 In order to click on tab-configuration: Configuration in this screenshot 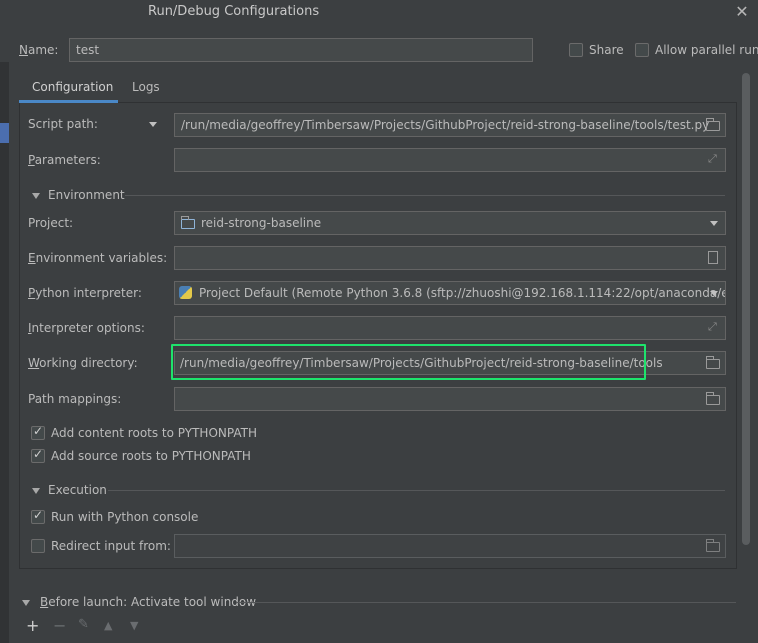, I will do `click(72, 87)`.